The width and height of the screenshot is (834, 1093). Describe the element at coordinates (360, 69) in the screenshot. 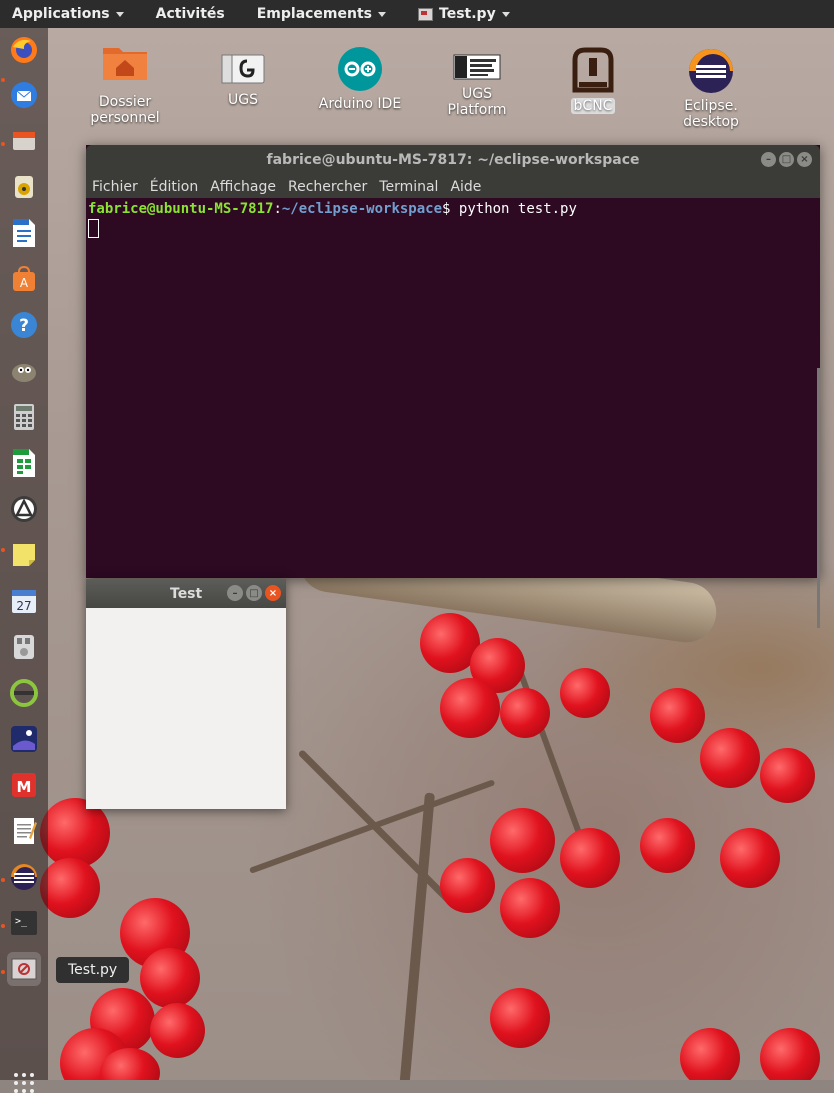

I see `arduino-icon` at that location.